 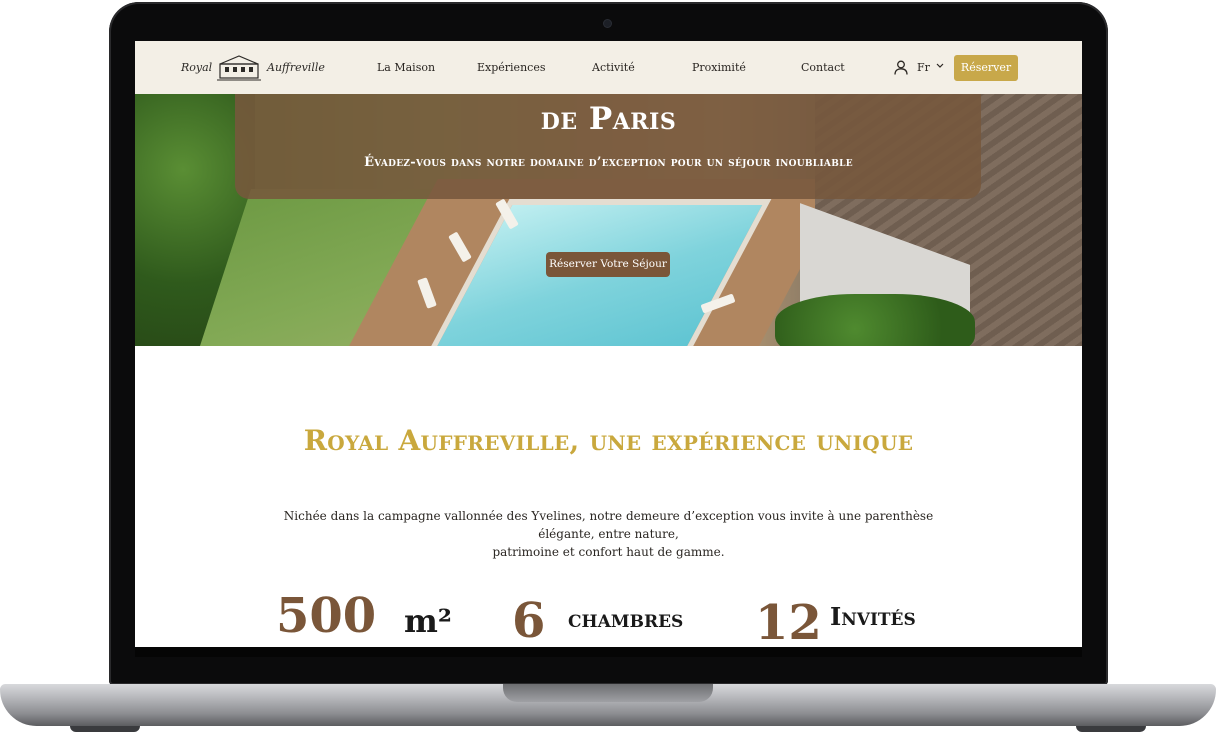 I want to click on chevron-down-icon, so click(x=940, y=66).